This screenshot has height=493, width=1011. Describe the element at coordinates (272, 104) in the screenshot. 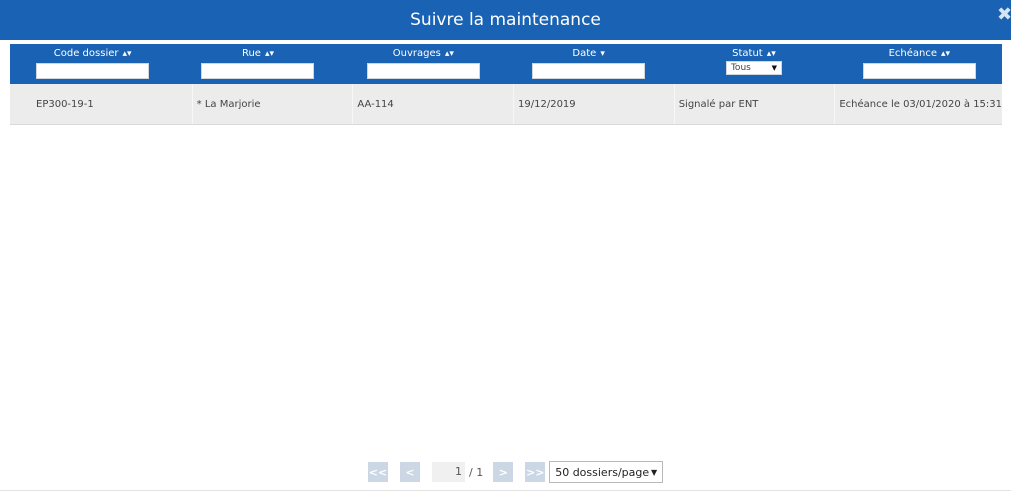

I see `cell-rue: * La Marjorie` at that location.